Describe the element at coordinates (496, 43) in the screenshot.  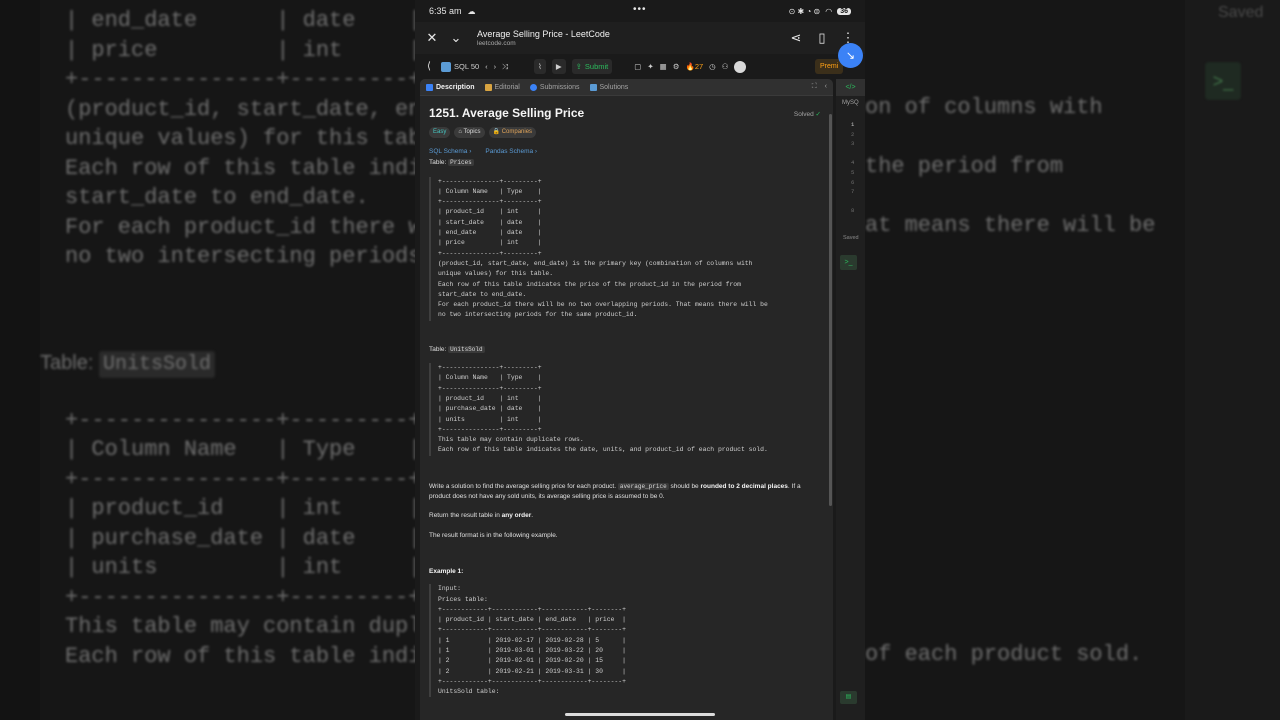
I see `page-url: leetcode.com` at that location.